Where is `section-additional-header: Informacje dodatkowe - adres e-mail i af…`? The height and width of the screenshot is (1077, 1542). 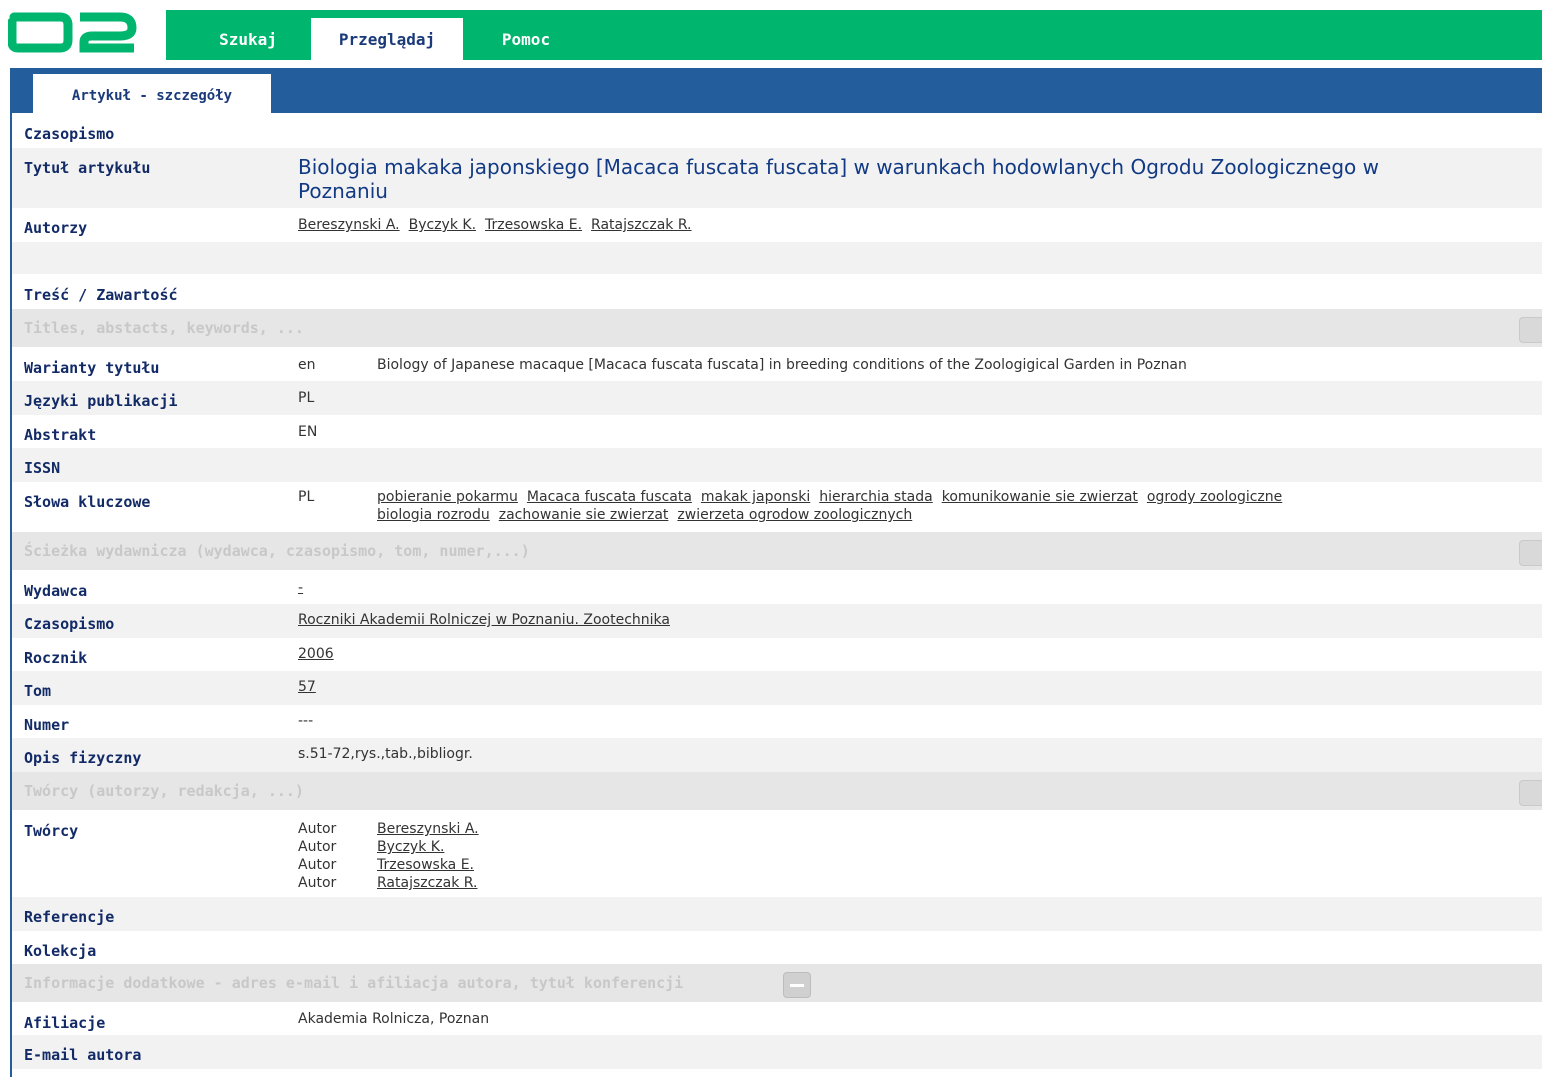
section-additional-header: Informacje dodatkowe - adres e-mail i af… is located at coordinates (354, 983).